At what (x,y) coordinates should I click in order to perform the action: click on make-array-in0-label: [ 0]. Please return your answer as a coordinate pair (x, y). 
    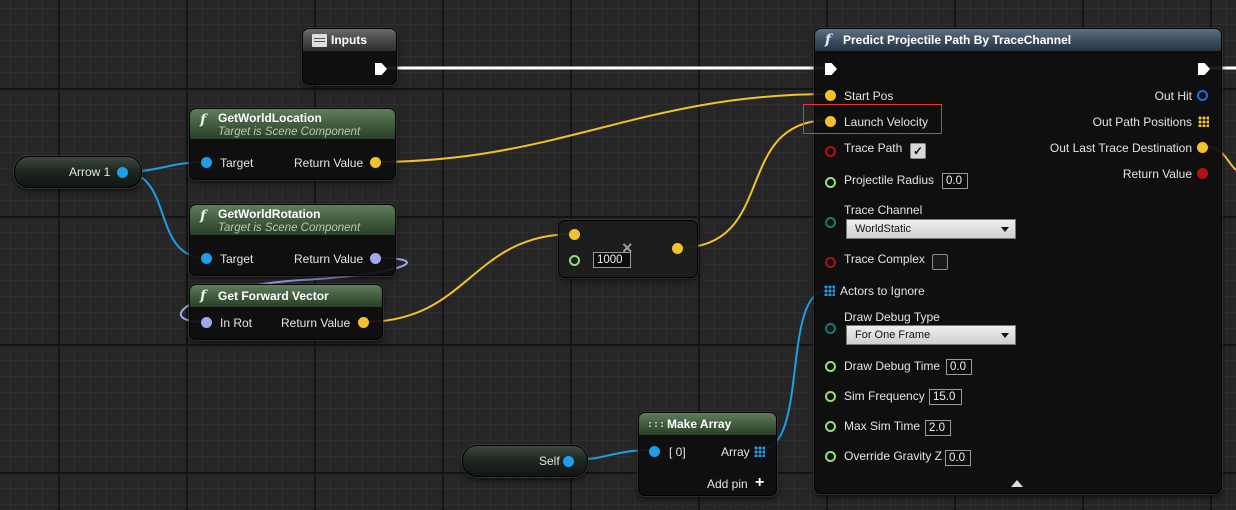
    Looking at the image, I should click on (677, 452).